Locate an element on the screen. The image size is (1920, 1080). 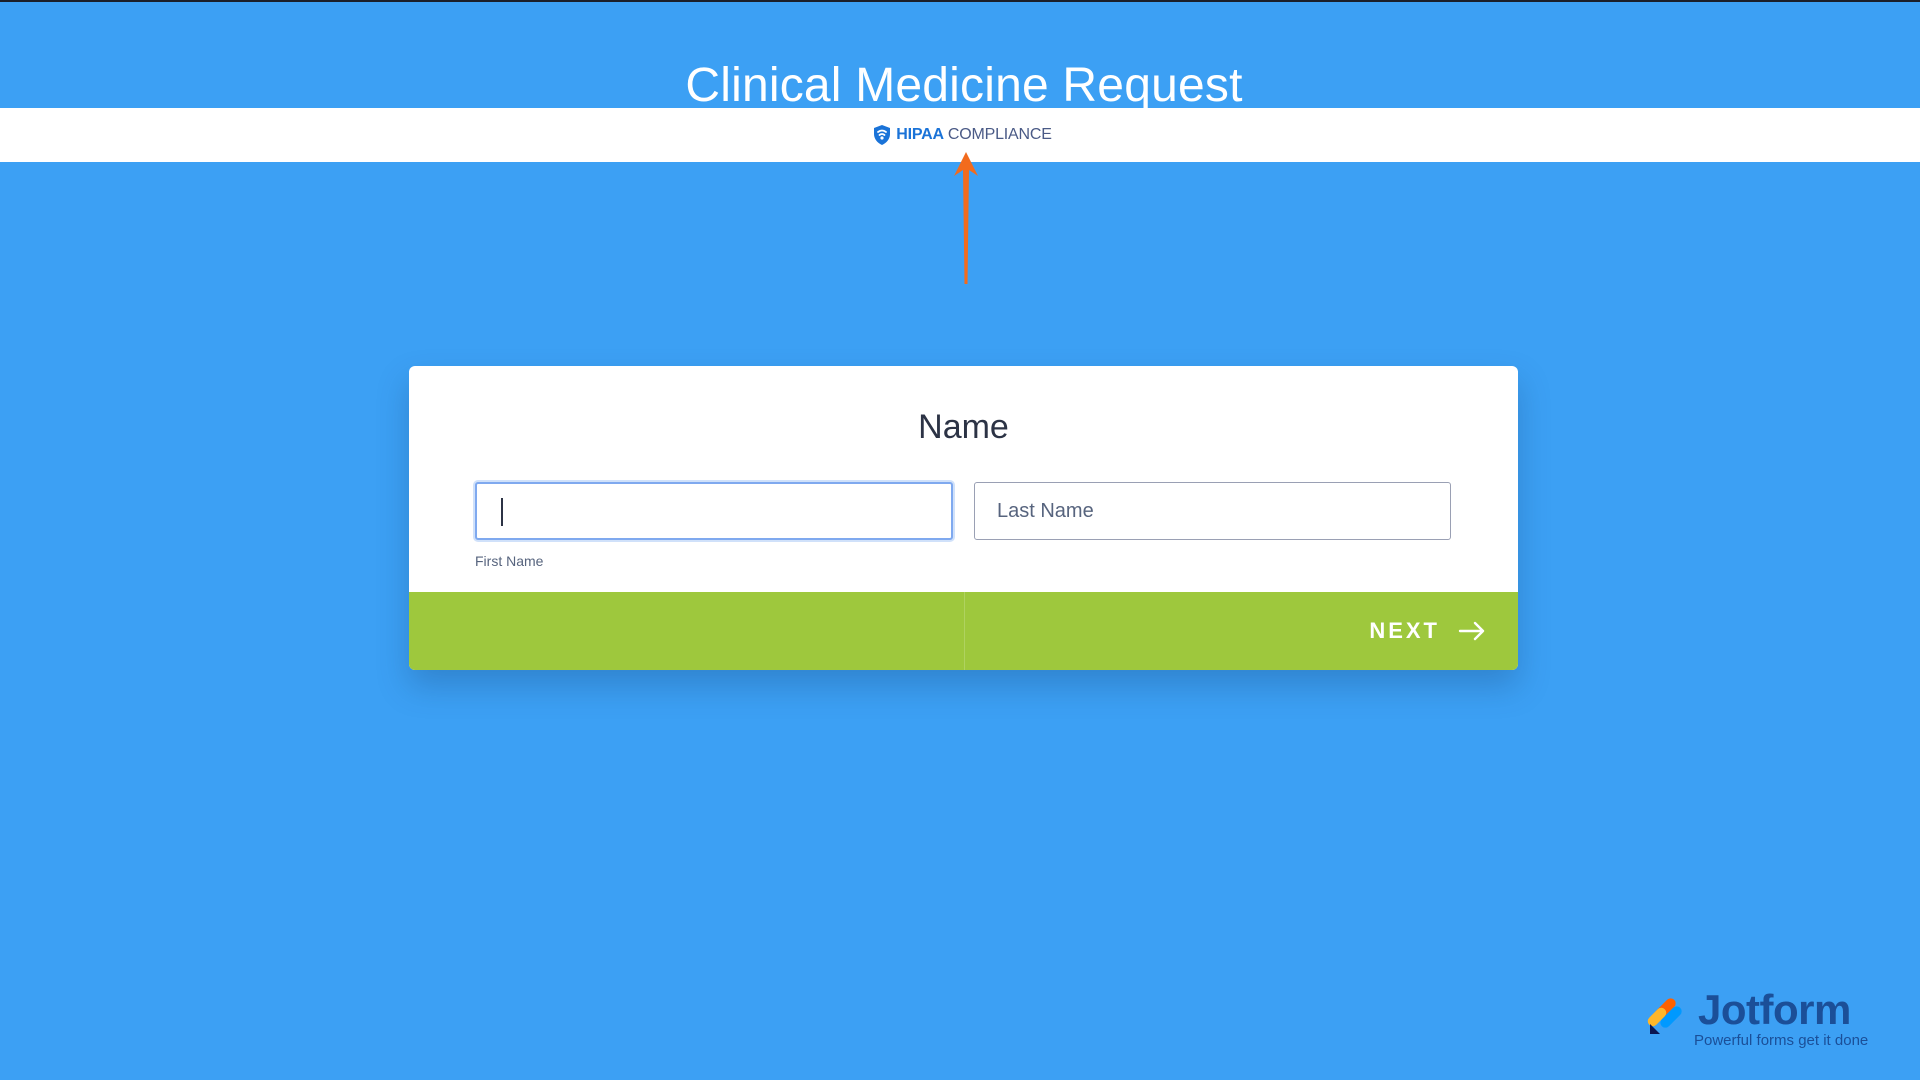
question-title: Name is located at coordinates (963, 427).